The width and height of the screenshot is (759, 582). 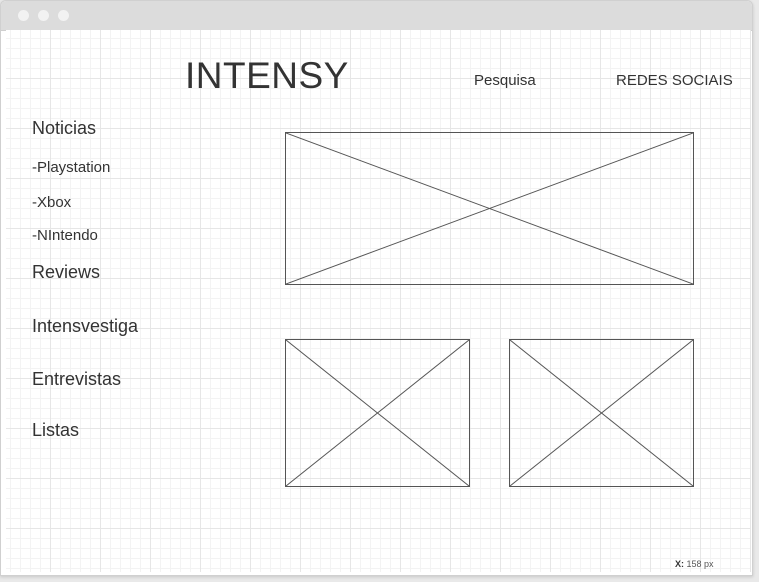 I want to click on sidebar-item-reviews: Reviews, so click(x=66, y=272).